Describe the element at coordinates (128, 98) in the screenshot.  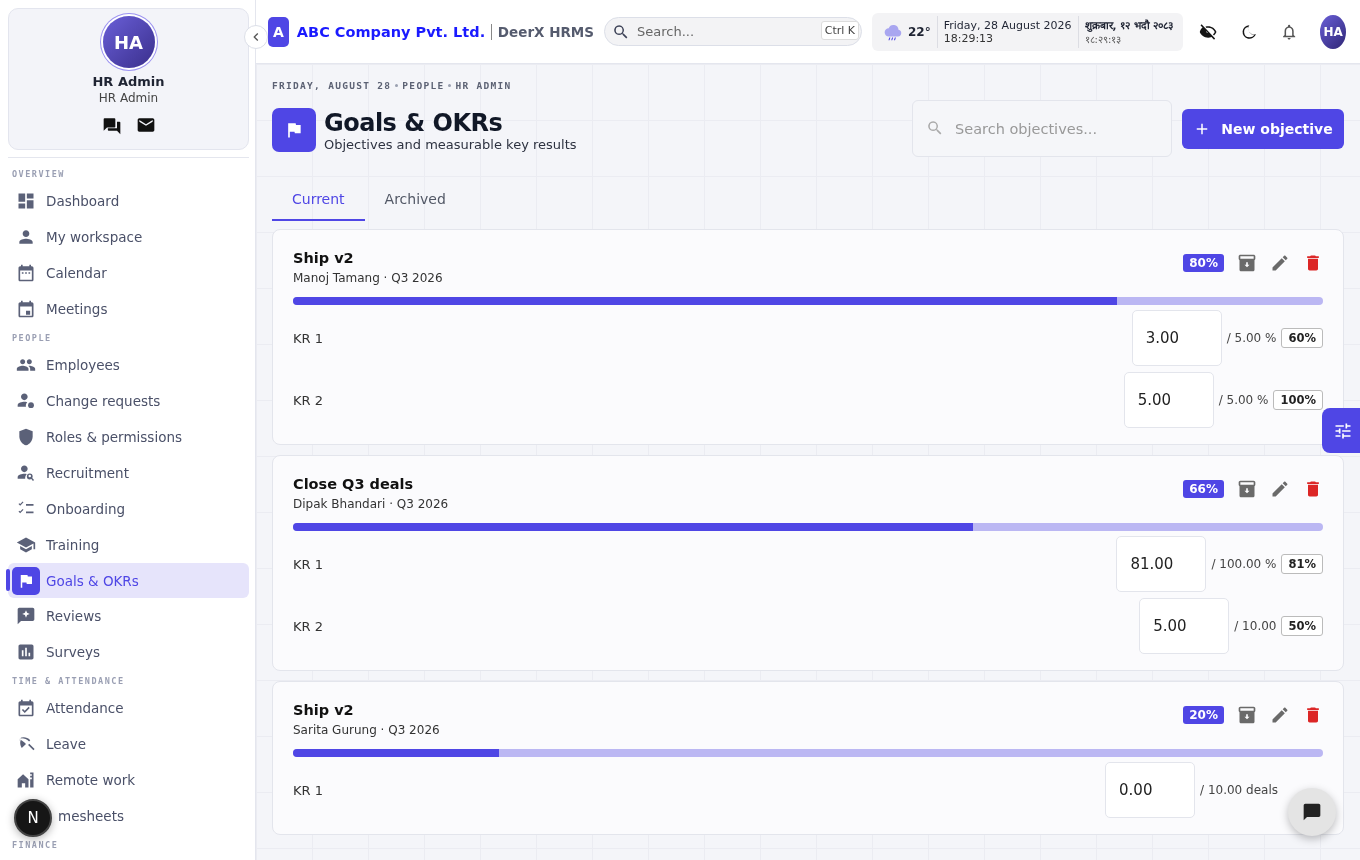
I see `user-role: HR Admin` at that location.